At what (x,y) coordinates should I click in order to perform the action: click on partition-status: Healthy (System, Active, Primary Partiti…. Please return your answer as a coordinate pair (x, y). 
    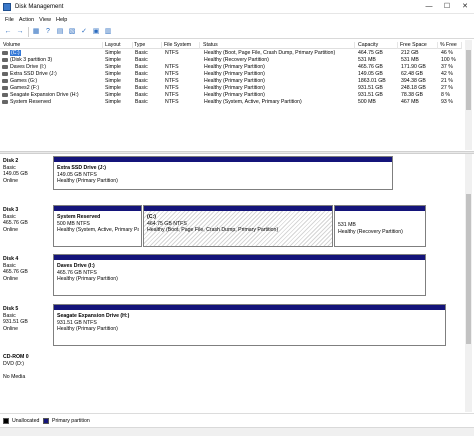
    Looking at the image, I should click on (98, 230).